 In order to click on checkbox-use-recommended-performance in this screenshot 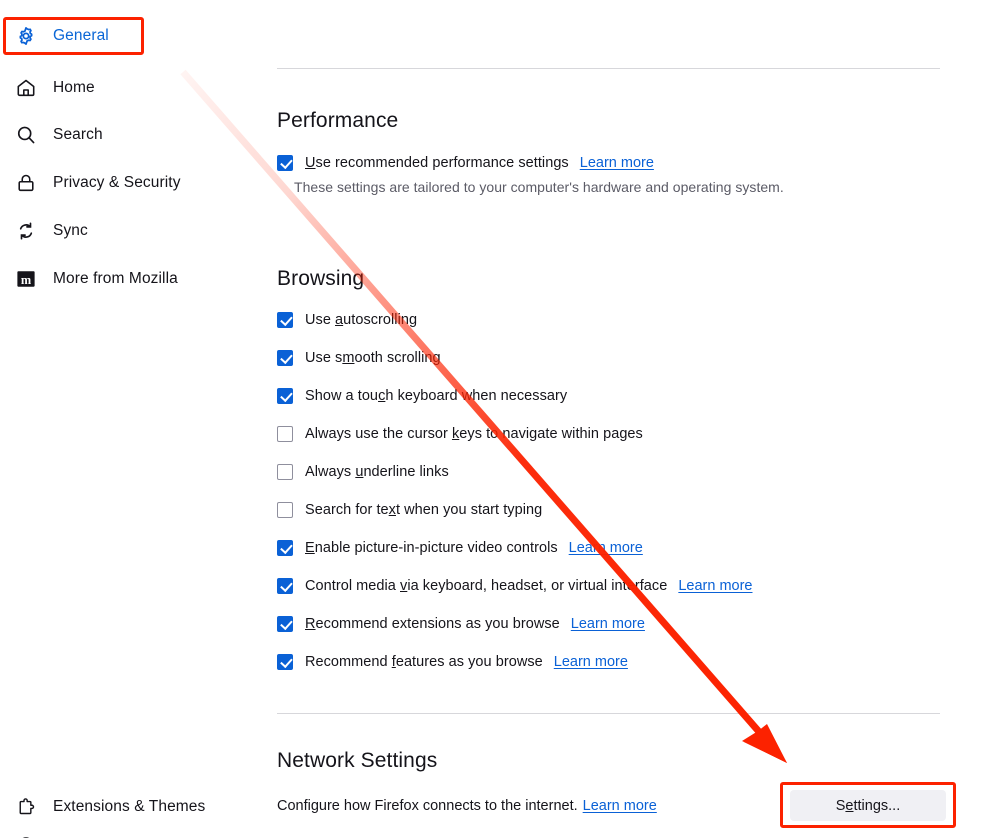, I will do `click(285, 163)`.